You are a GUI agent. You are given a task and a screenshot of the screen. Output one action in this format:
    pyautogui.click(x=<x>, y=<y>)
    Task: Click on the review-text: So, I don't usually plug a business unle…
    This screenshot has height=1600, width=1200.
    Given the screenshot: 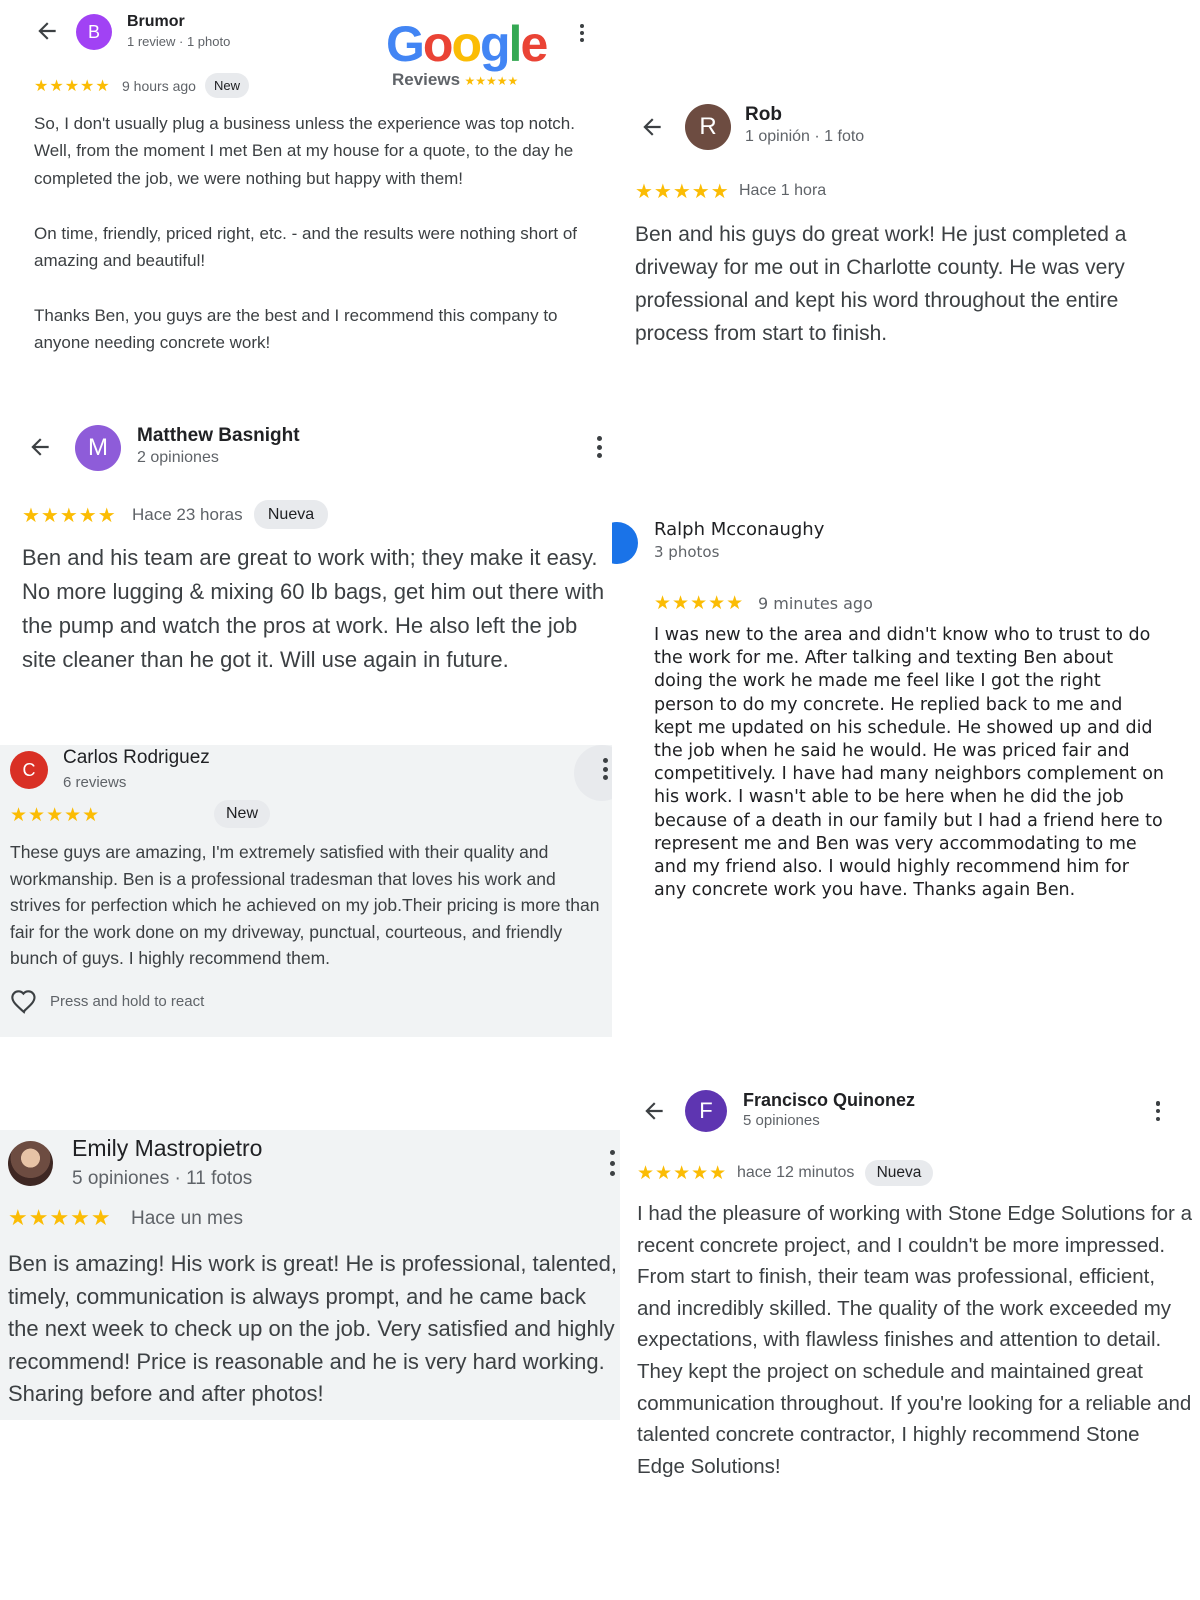 What is the action you would take?
    pyautogui.click(x=305, y=233)
    